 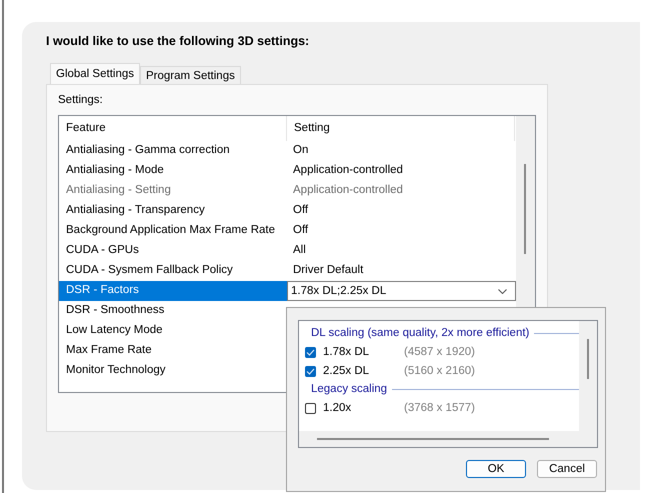 What do you see at coordinates (190, 75) in the screenshot?
I see `tab: Program Settings` at bounding box center [190, 75].